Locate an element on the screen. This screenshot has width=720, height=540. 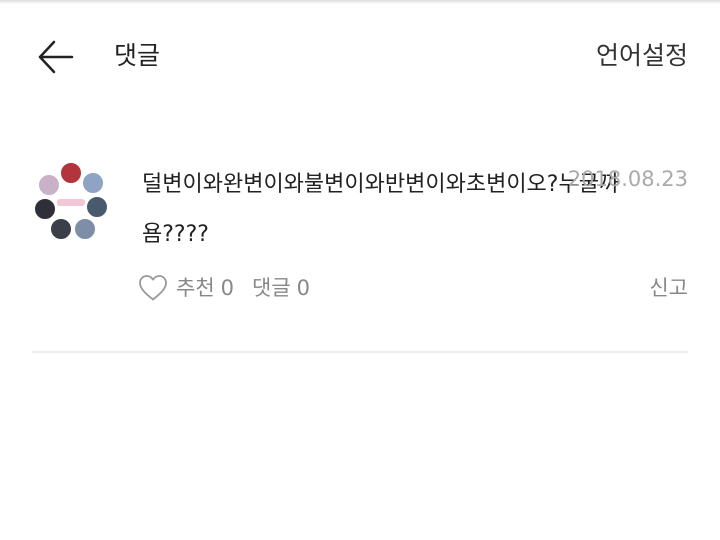
reply-label: 댓글 is located at coordinates (271, 288).